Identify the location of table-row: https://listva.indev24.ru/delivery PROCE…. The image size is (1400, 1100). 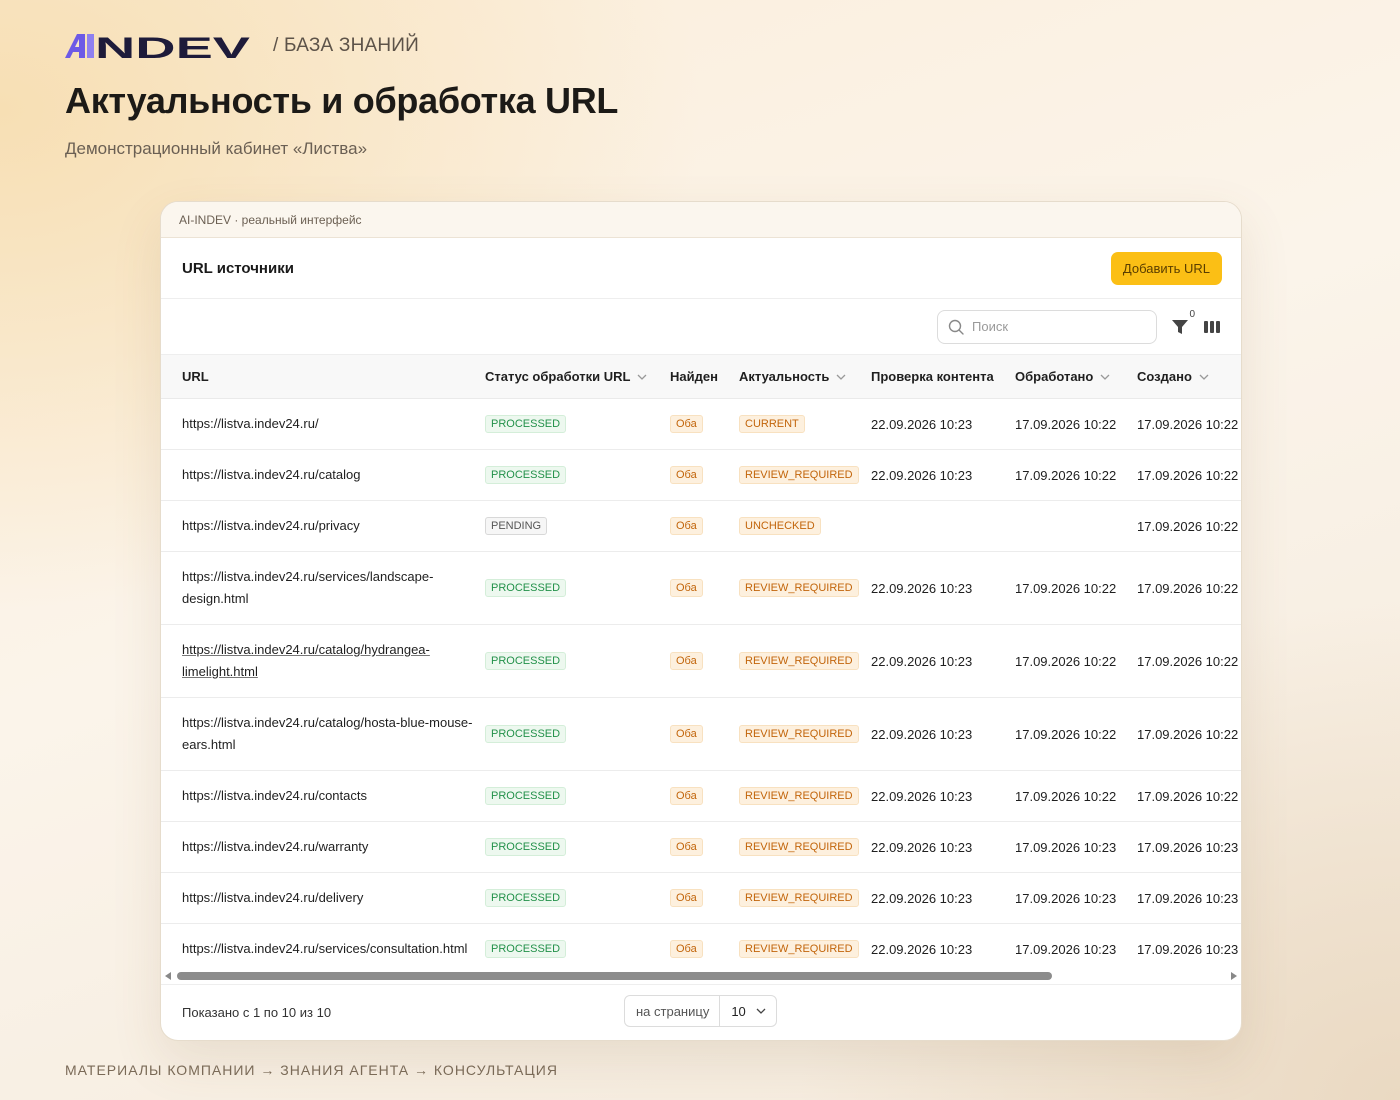
(701, 898).